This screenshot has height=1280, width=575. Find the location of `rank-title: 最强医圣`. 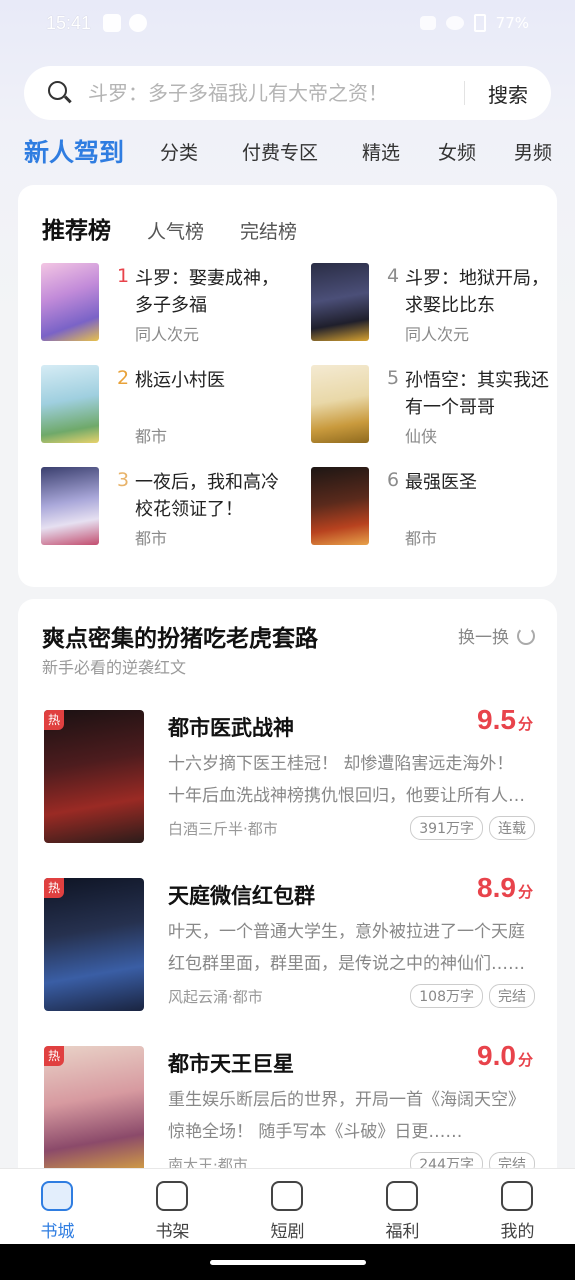

rank-title: 最强医圣 is located at coordinates (441, 482).